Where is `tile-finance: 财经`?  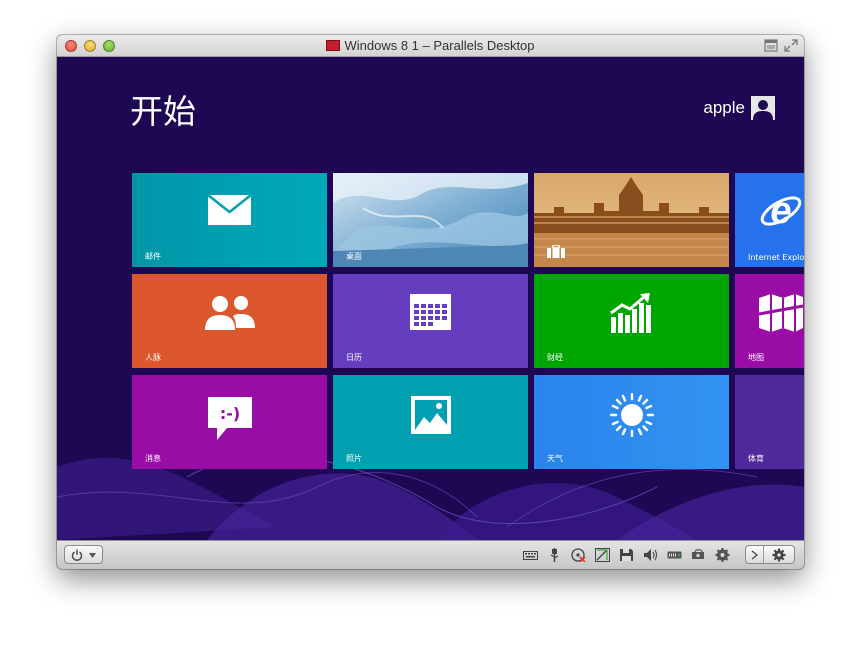
tile-finance: 财经 is located at coordinates (631, 321).